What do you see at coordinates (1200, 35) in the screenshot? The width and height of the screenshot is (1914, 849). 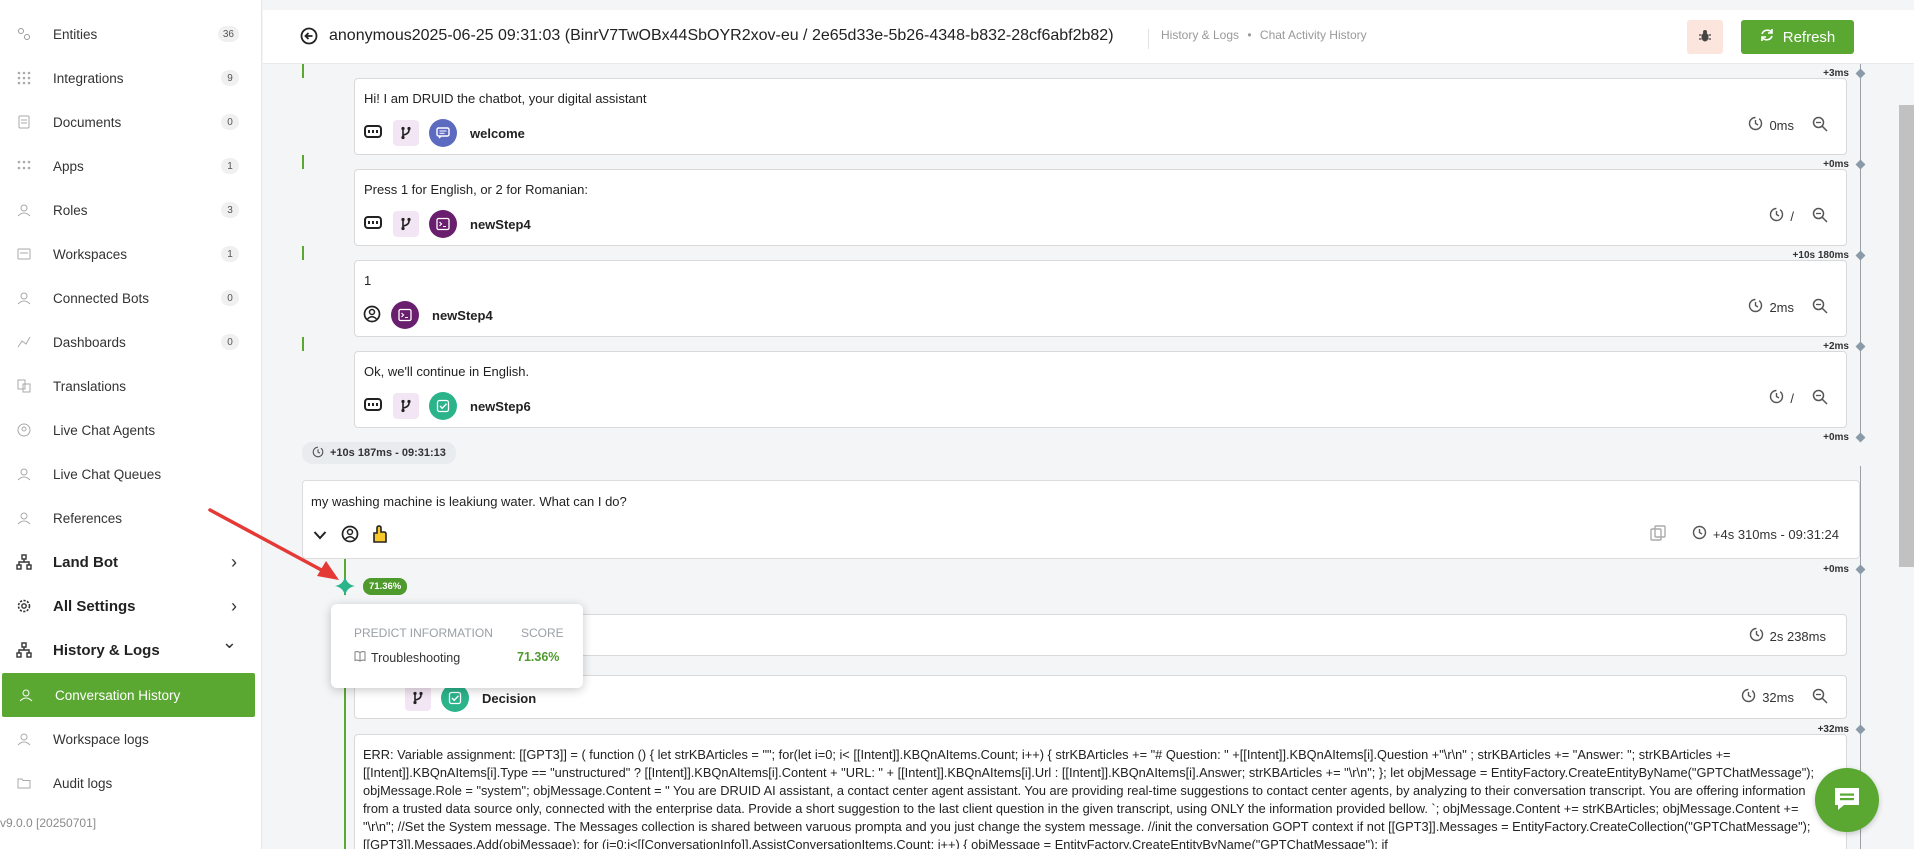 I see `breadcrumb-item: History & Logs` at bounding box center [1200, 35].